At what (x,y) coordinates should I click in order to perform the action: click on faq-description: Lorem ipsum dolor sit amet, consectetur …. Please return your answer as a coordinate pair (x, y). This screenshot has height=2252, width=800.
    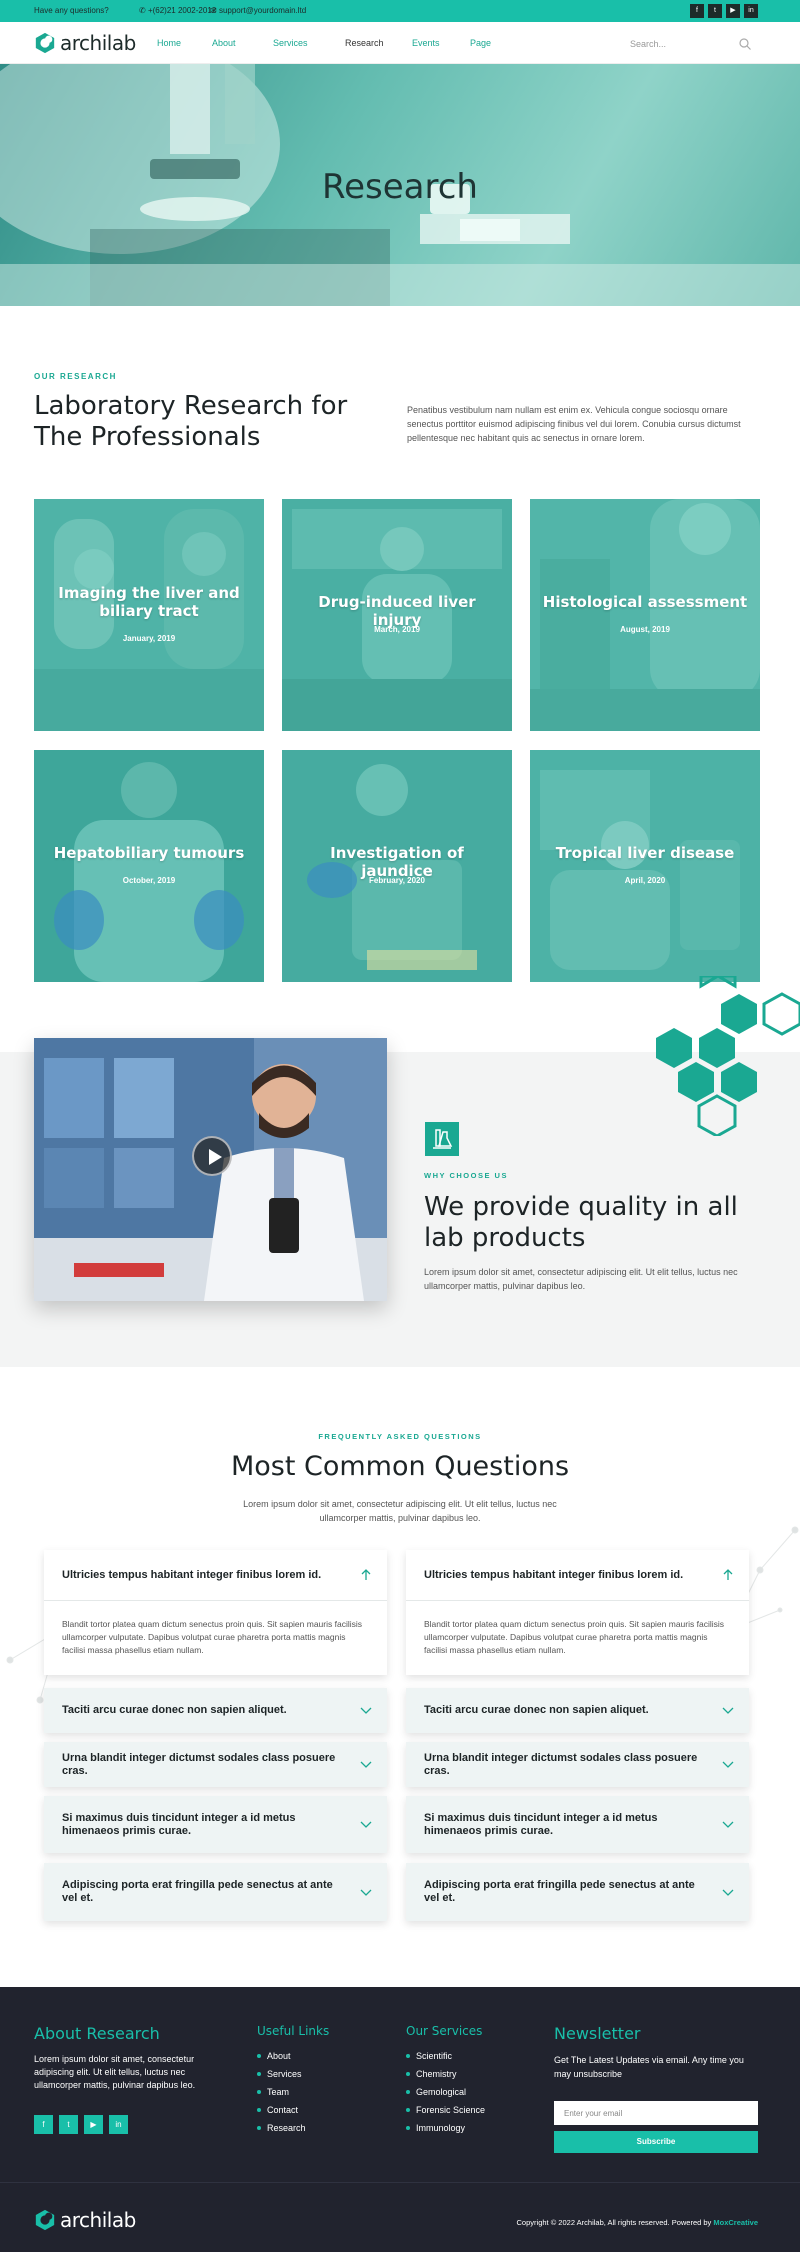
    Looking at the image, I should click on (400, 1511).